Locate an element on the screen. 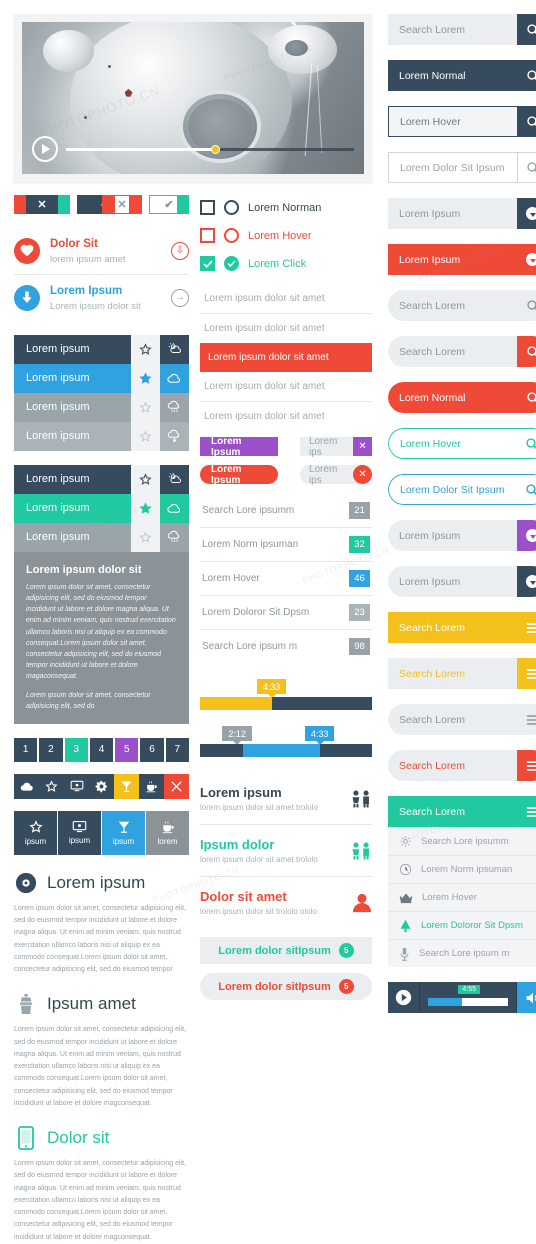  player-progress-area: 4:55 is located at coordinates (468, 997).